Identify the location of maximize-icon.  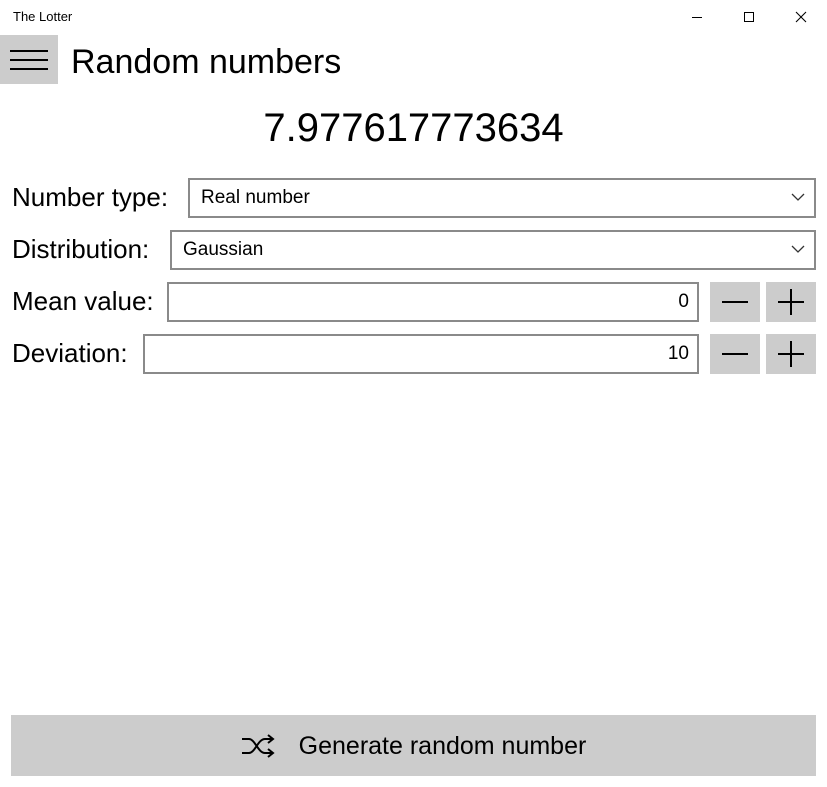
(749, 17).